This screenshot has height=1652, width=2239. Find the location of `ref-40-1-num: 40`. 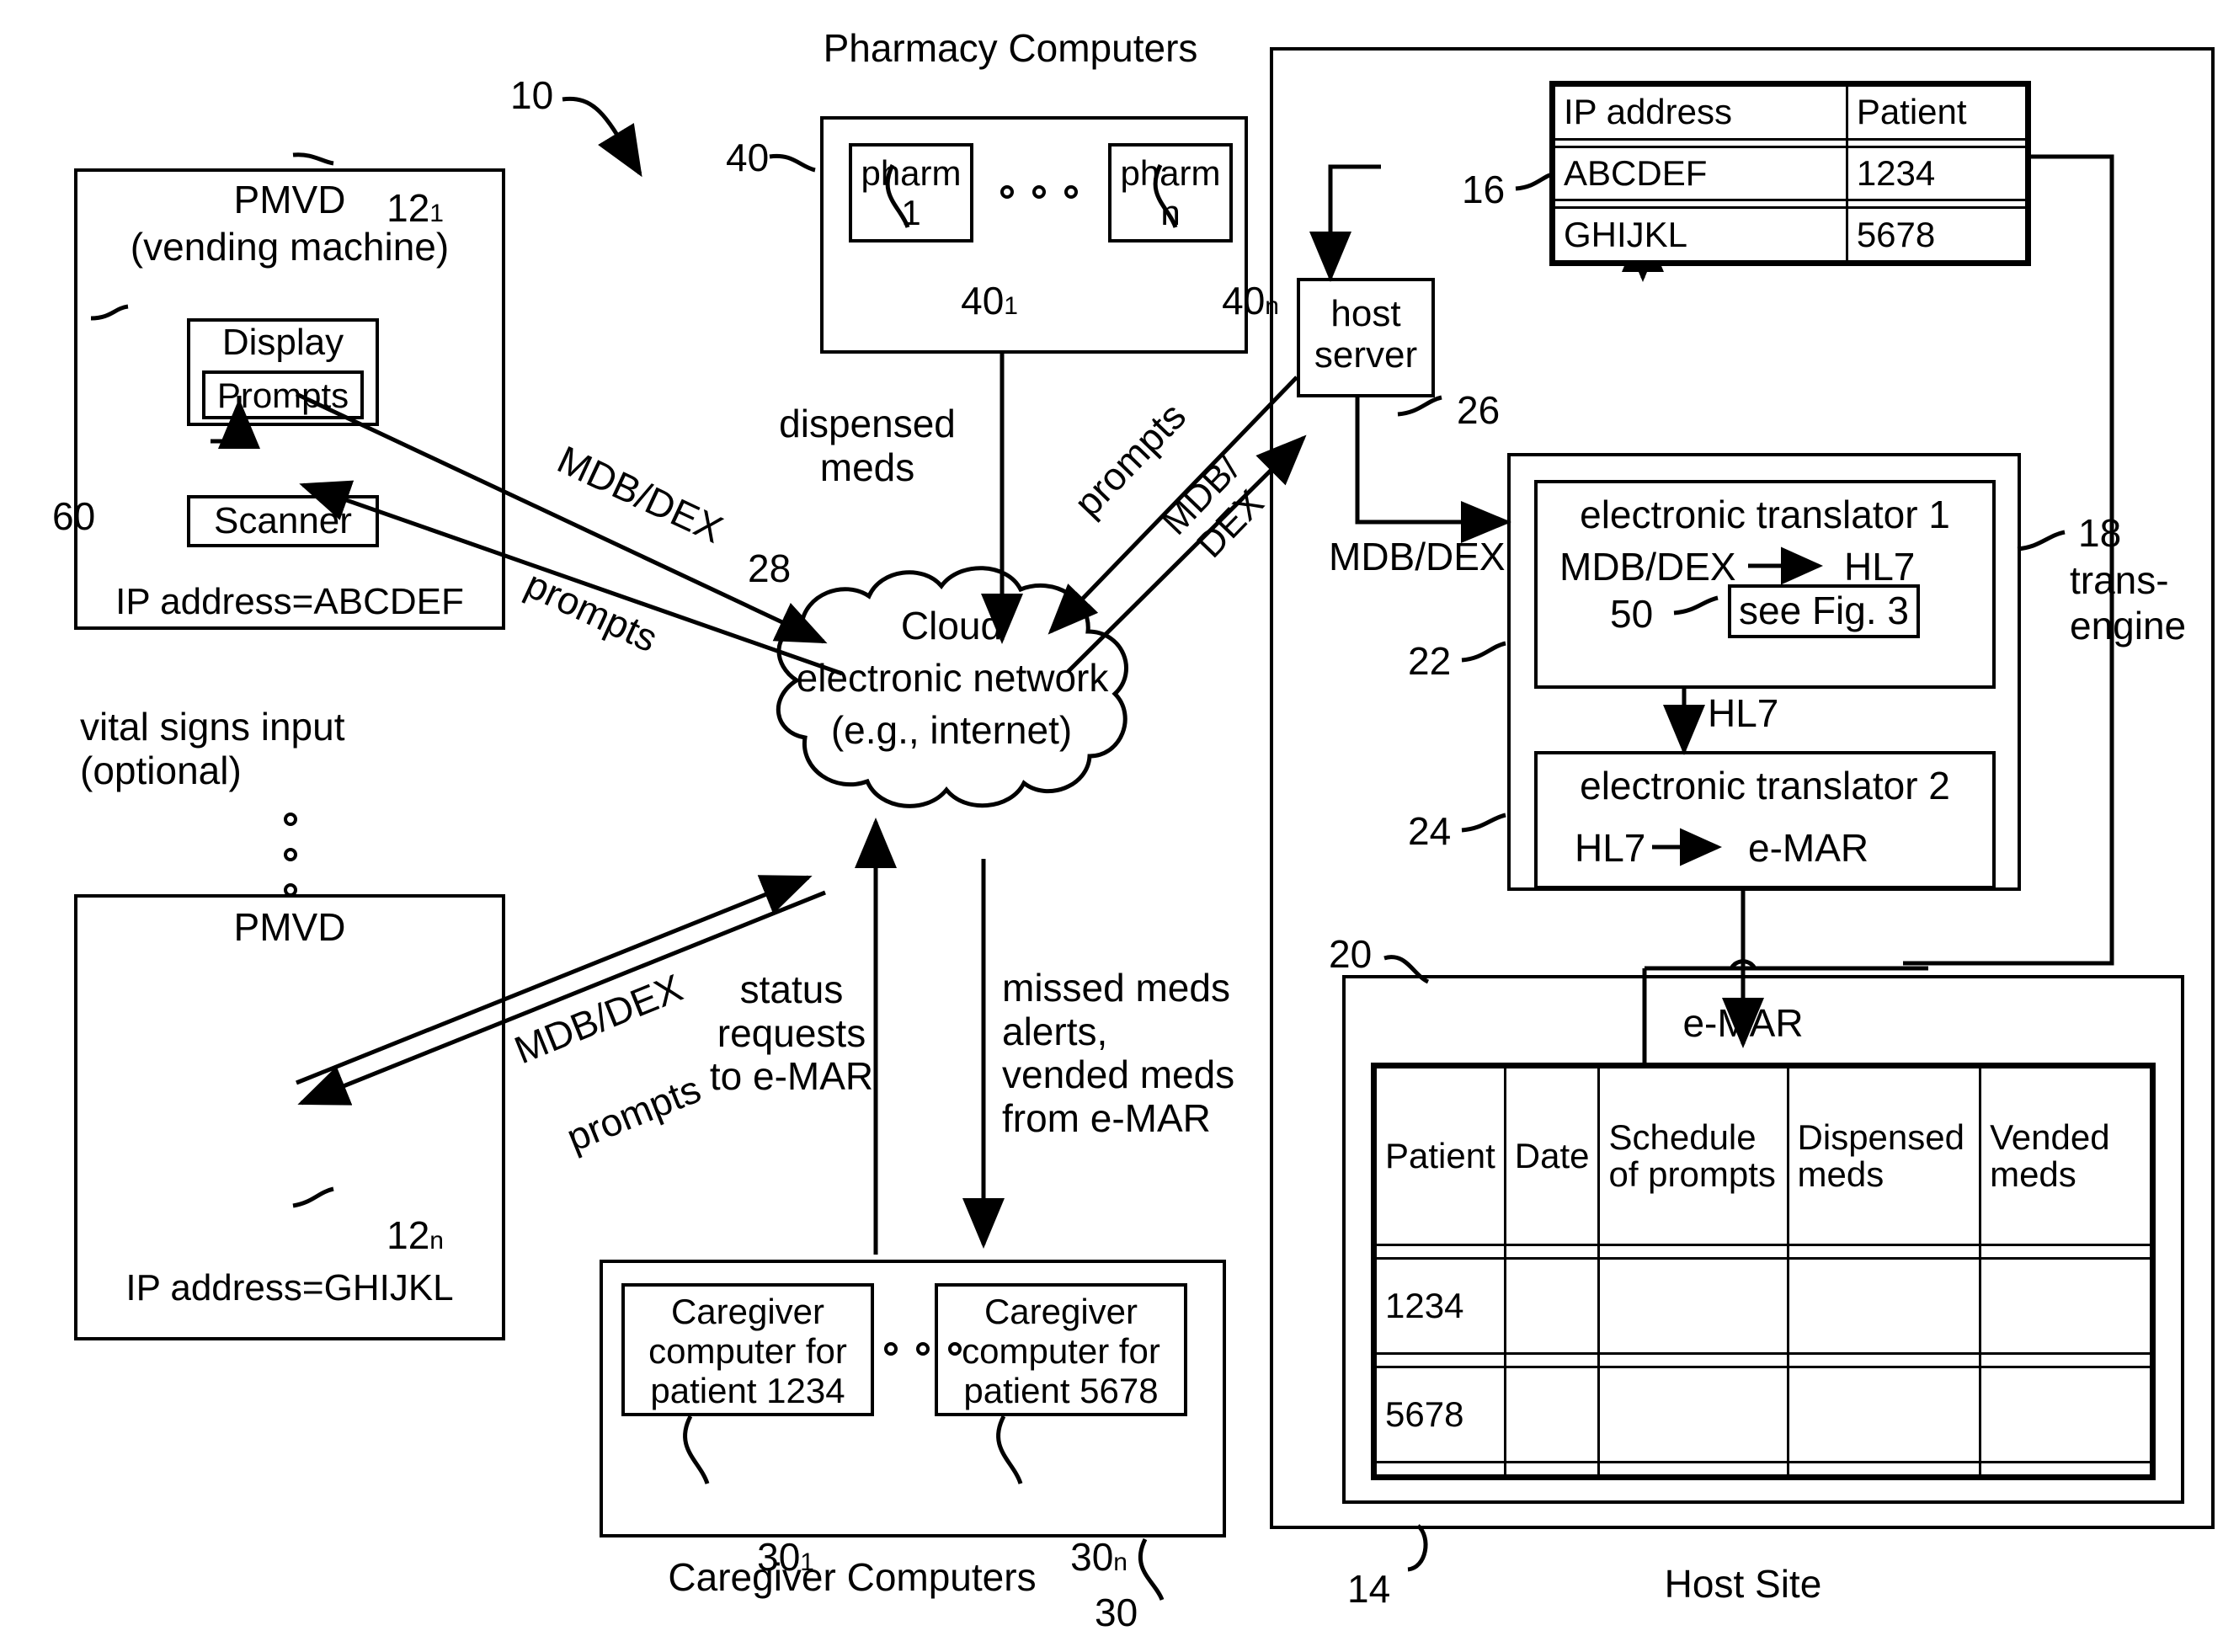

ref-40-1-num: 40 is located at coordinates (983, 300).